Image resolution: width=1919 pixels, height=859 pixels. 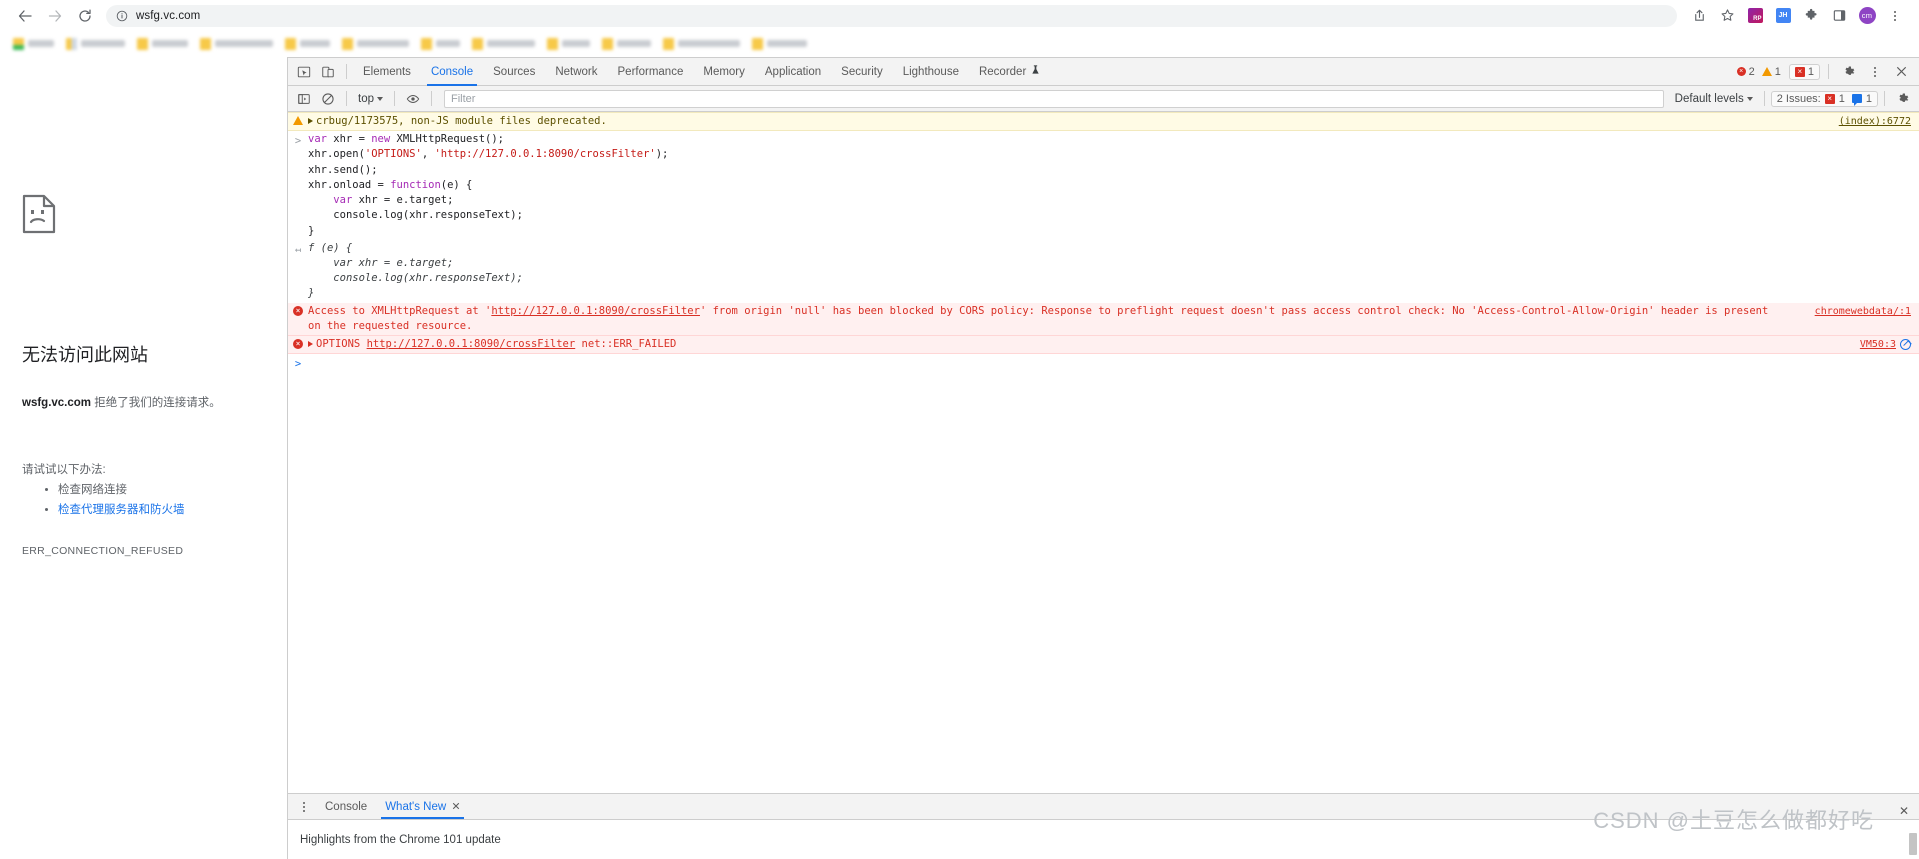 I want to click on console-issues-summary: 2 Issues: × 1 1, so click(x=1824, y=98).